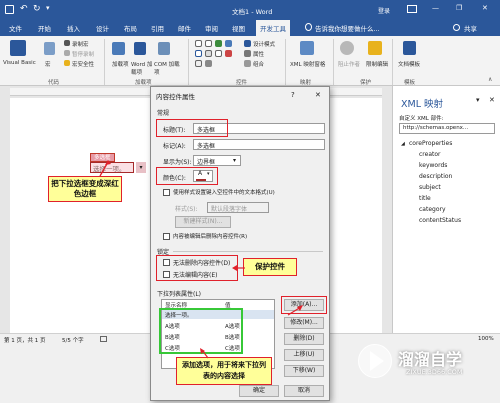 This screenshot has height=403, width=500. I want to click on use-style-checkbox, so click(166, 192).